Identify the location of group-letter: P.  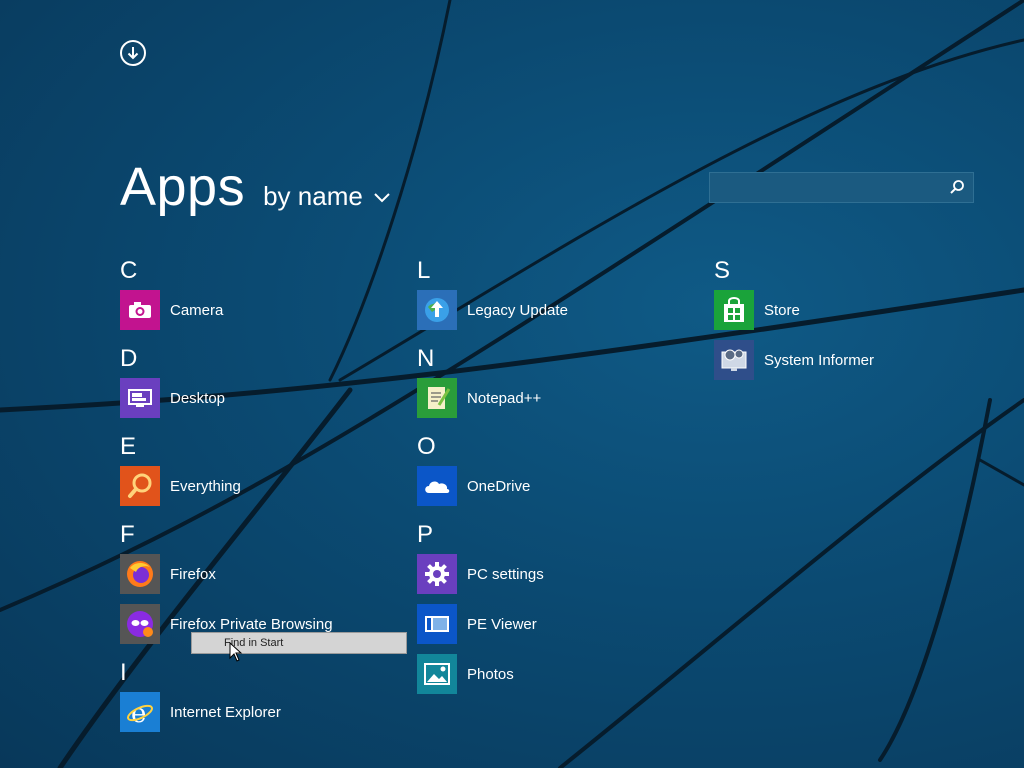
(492, 535).